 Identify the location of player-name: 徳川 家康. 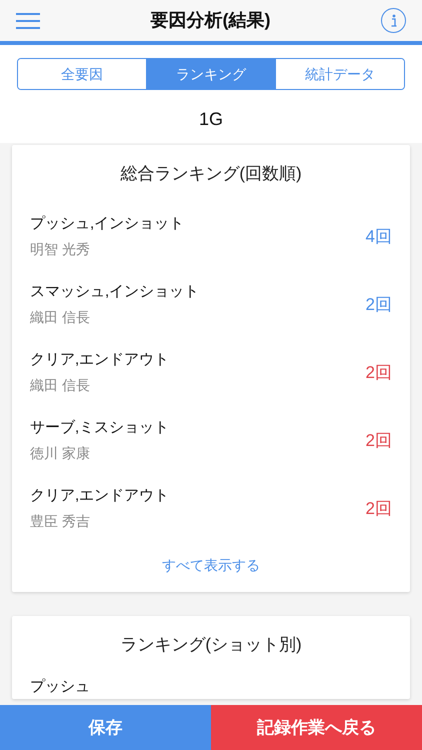
(60, 454).